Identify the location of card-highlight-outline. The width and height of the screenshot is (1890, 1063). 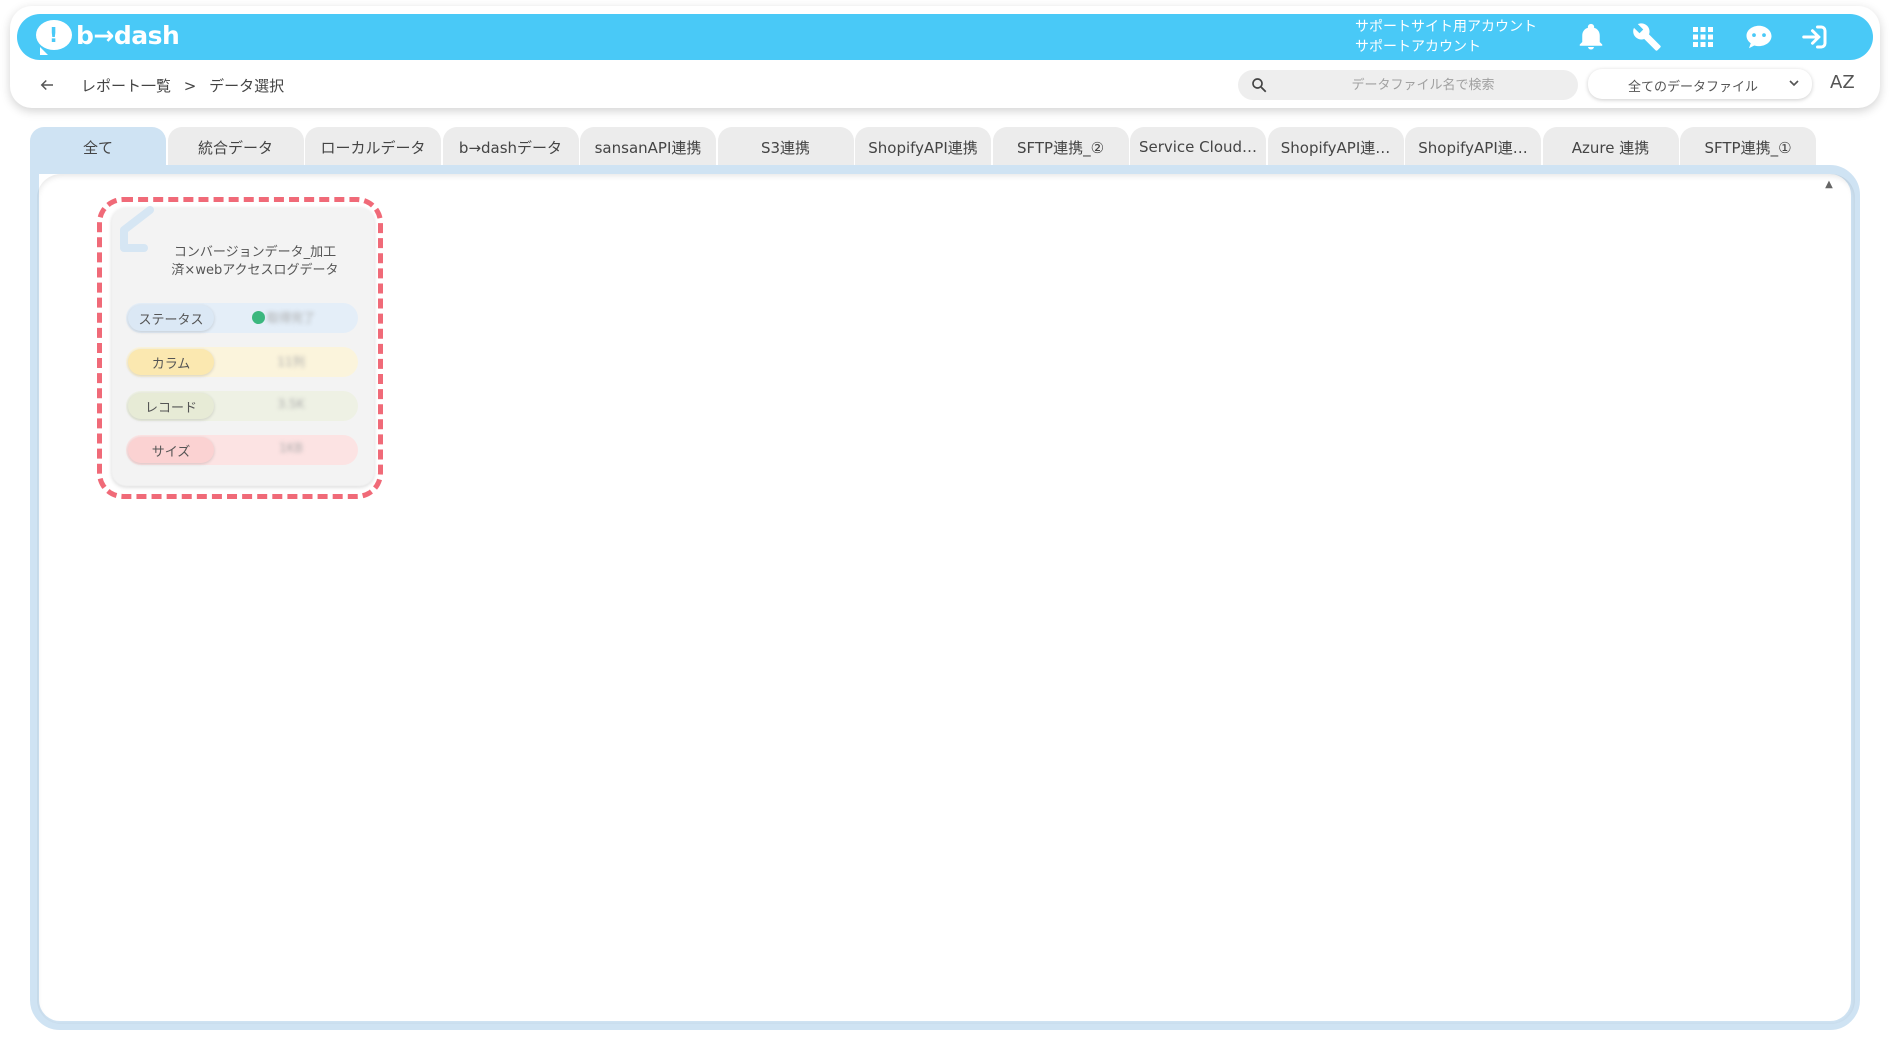
(240, 348).